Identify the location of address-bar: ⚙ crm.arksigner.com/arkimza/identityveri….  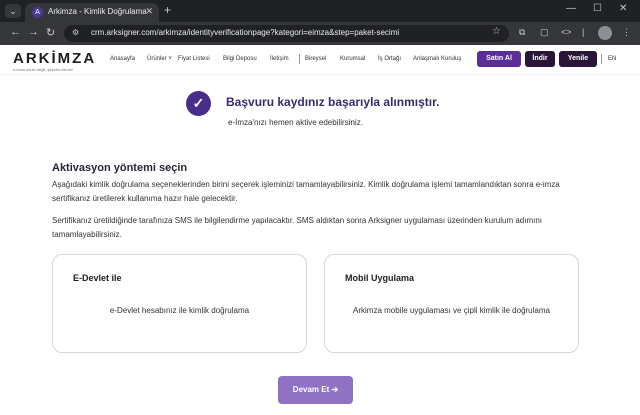
(286, 33).